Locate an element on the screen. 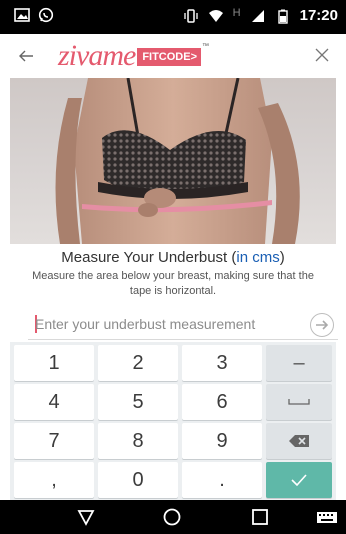 Image resolution: width=346 pixels, height=534 pixels. keyboard-switch-button is located at coordinates (327, 517).